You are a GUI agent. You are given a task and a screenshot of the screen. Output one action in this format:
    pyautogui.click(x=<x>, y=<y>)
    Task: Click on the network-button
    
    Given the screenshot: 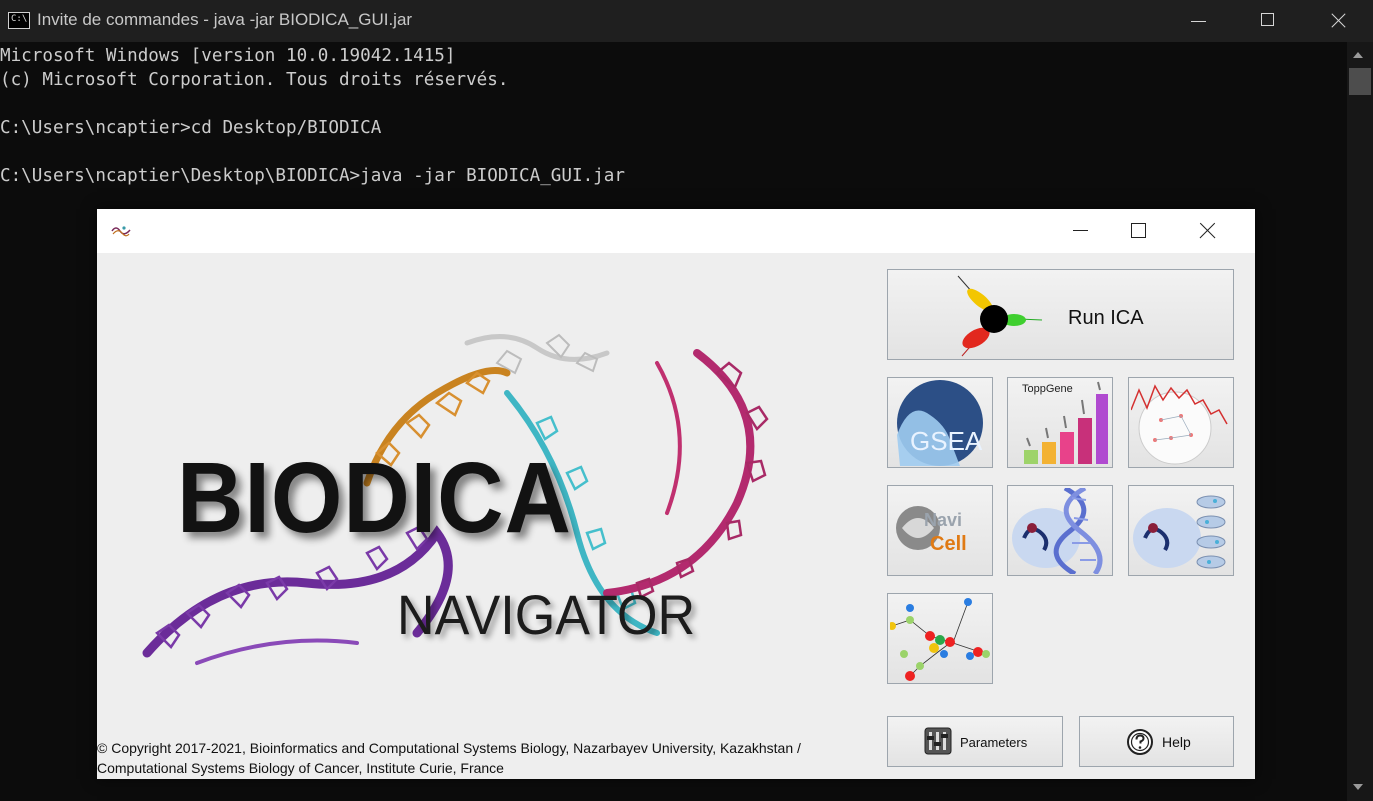 What is the action you would take?
    pyautogui.click(x=1181, y=422)
    